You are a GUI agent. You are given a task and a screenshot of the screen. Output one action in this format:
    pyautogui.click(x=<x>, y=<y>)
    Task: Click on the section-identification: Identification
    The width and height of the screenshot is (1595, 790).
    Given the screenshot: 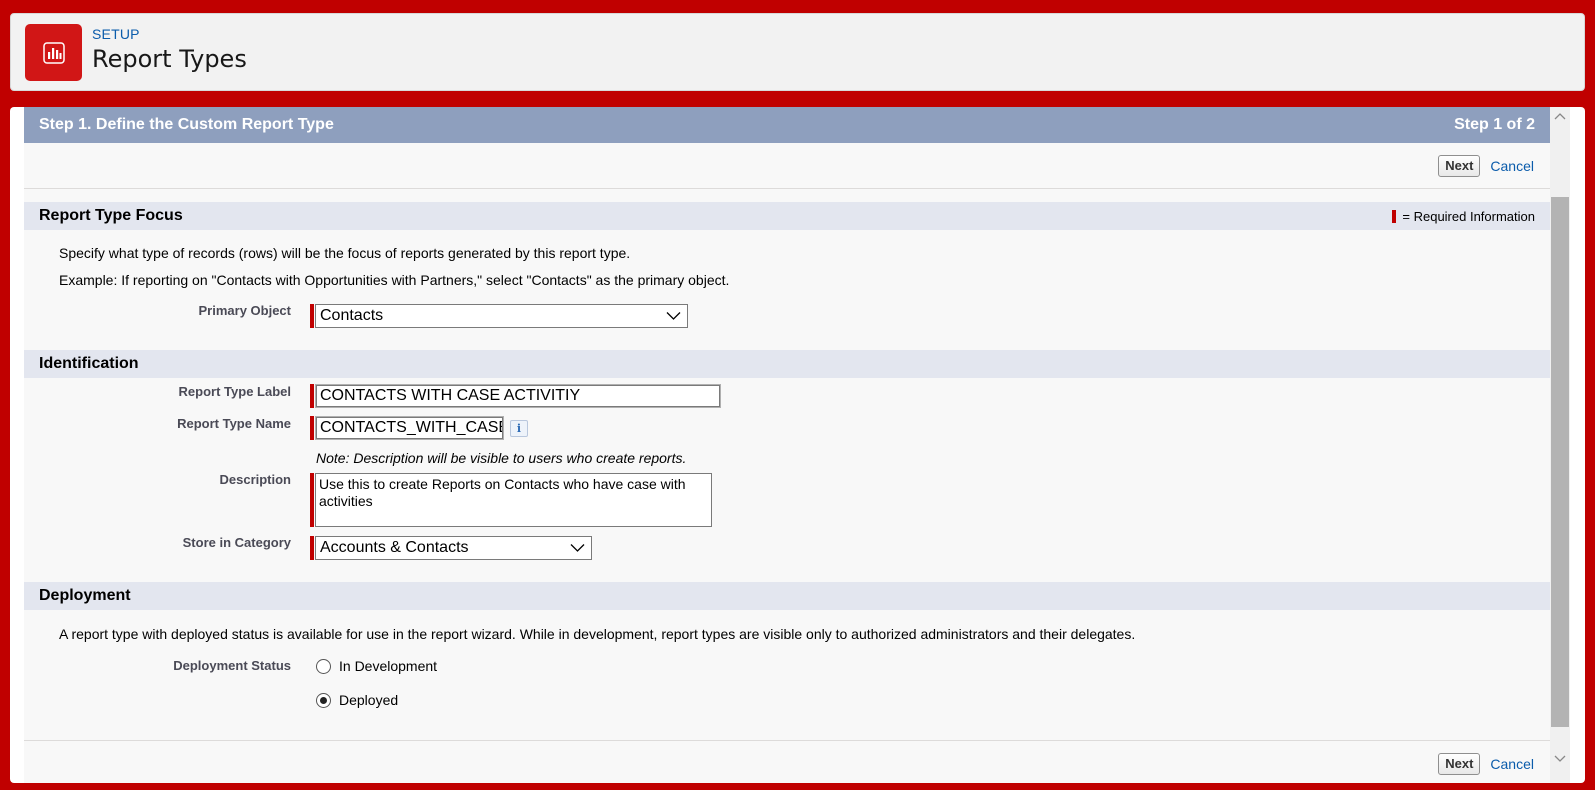 What is the action you would take?
    pyautogui.click(x=787, y=364)
    